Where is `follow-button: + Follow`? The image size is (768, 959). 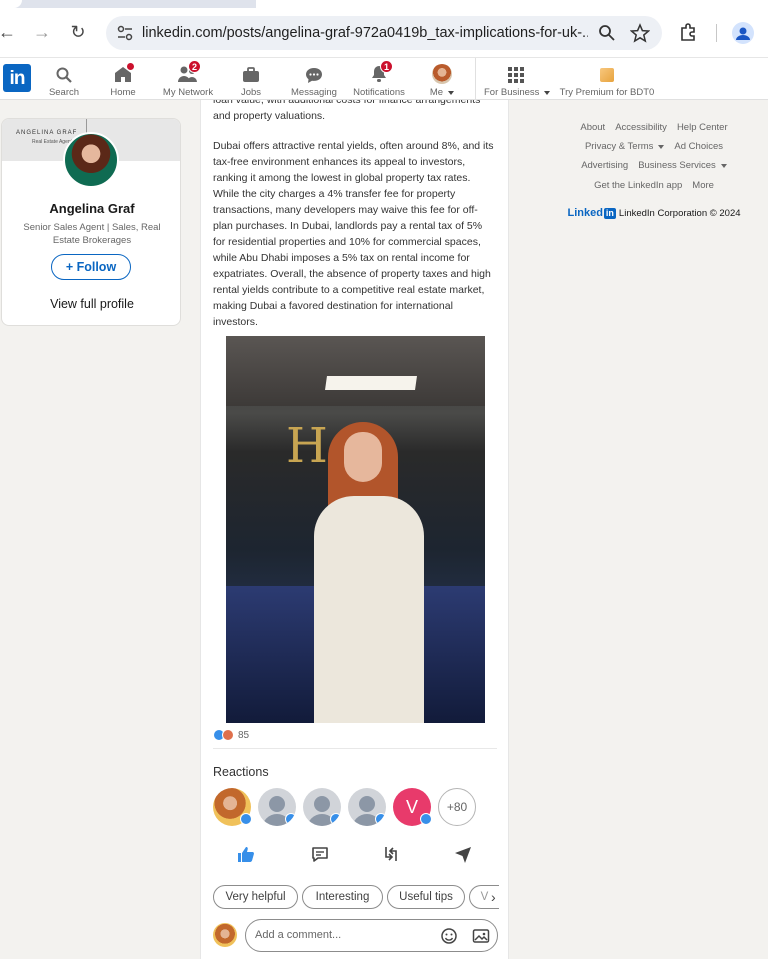
follow-button: + Follow is located at coordinates (91, 267).